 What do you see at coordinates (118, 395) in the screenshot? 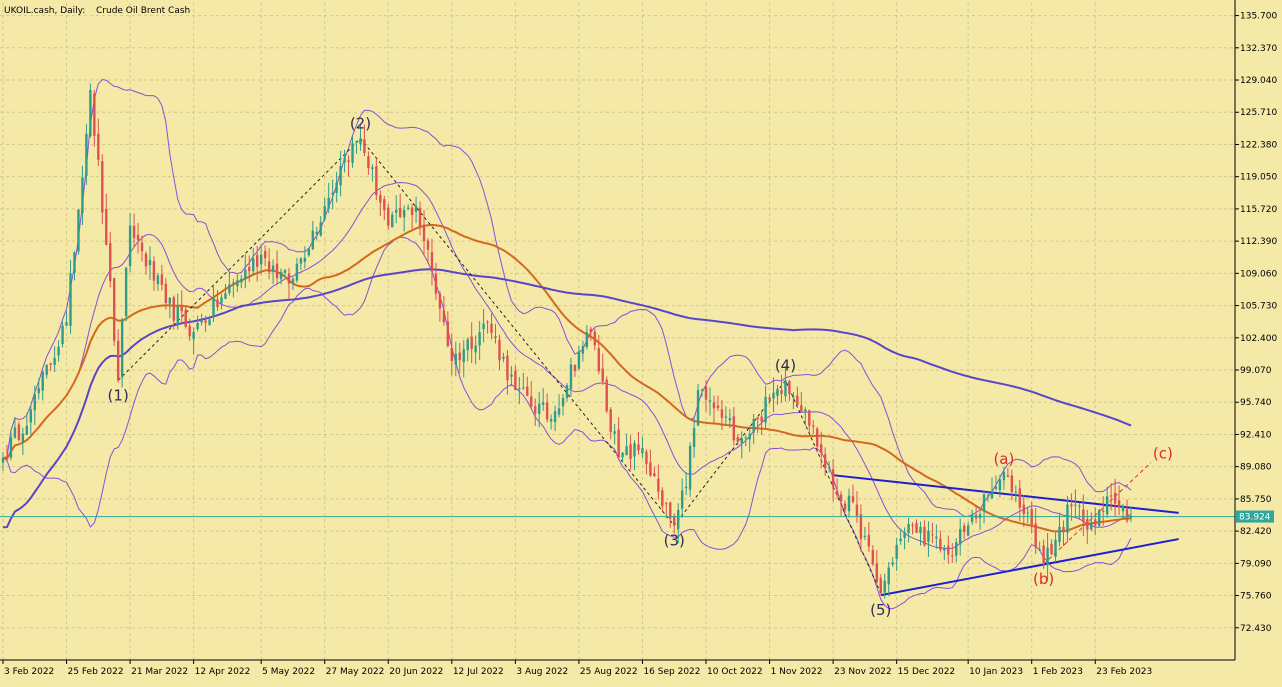
I see `wave-label: (1)` at bounding box center [118, 395].